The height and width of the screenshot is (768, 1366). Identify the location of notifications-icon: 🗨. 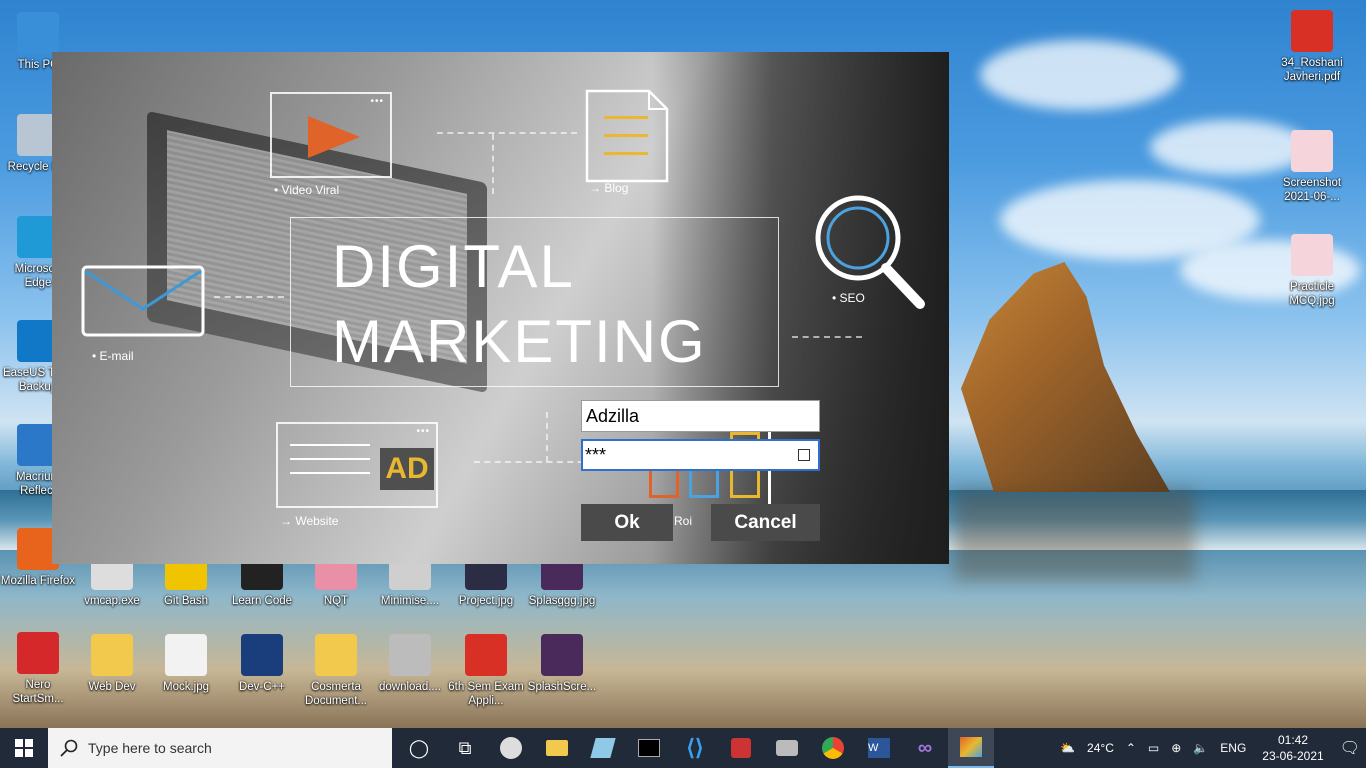
(1350, 748).